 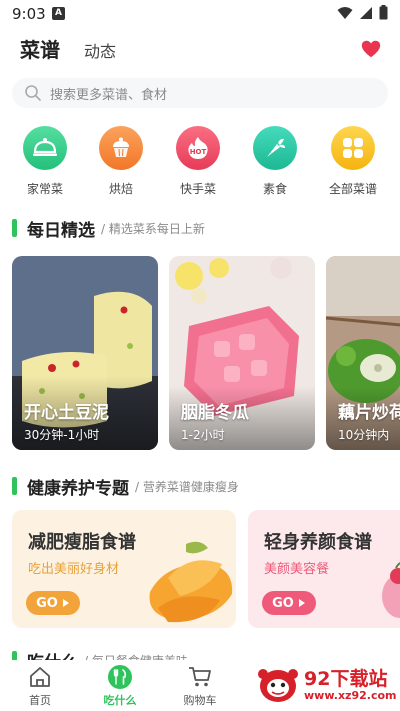 I want to click on recipe-time: 1-2小时, so click(x=203, y=435).